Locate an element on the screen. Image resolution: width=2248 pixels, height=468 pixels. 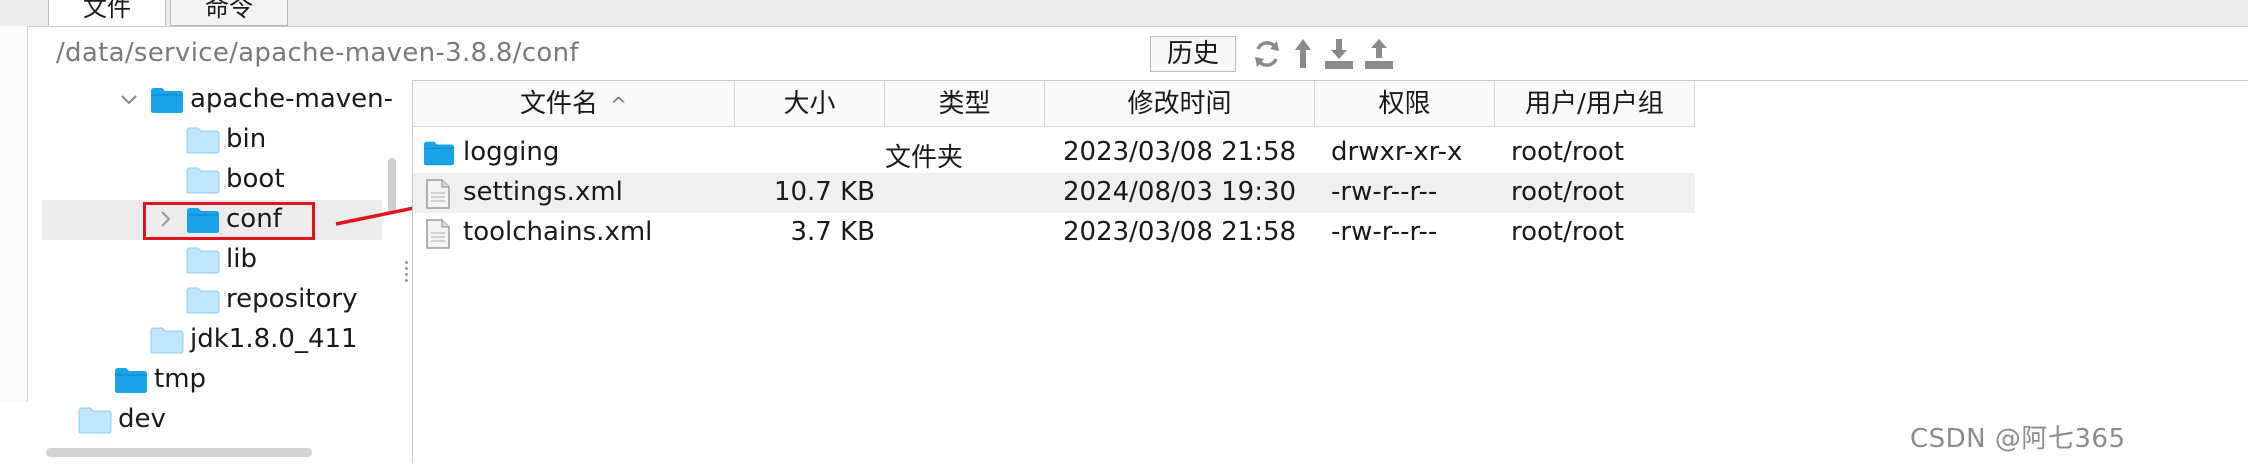
tab-files: 文件 is located at coordinates (107, 13).